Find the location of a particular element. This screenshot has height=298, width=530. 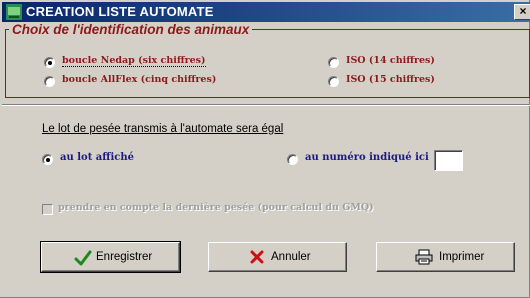

close-icon: × is located at coordinates (523, 11).